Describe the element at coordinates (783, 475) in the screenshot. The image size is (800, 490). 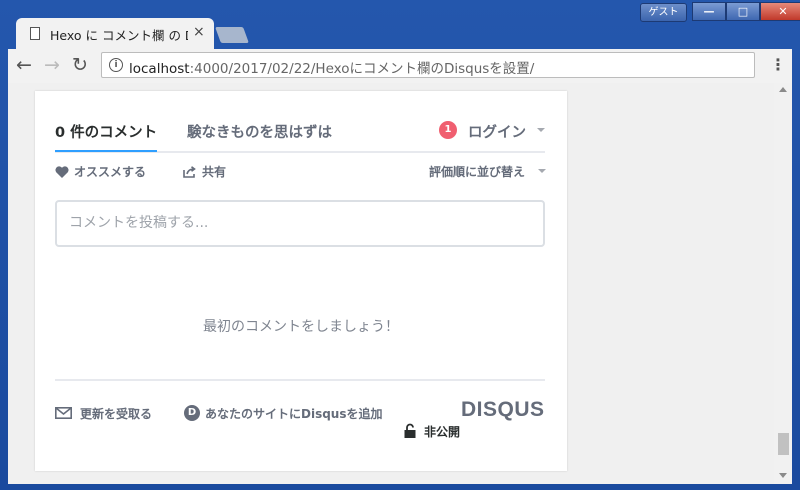
I see `scroll-down-icon` at that location.